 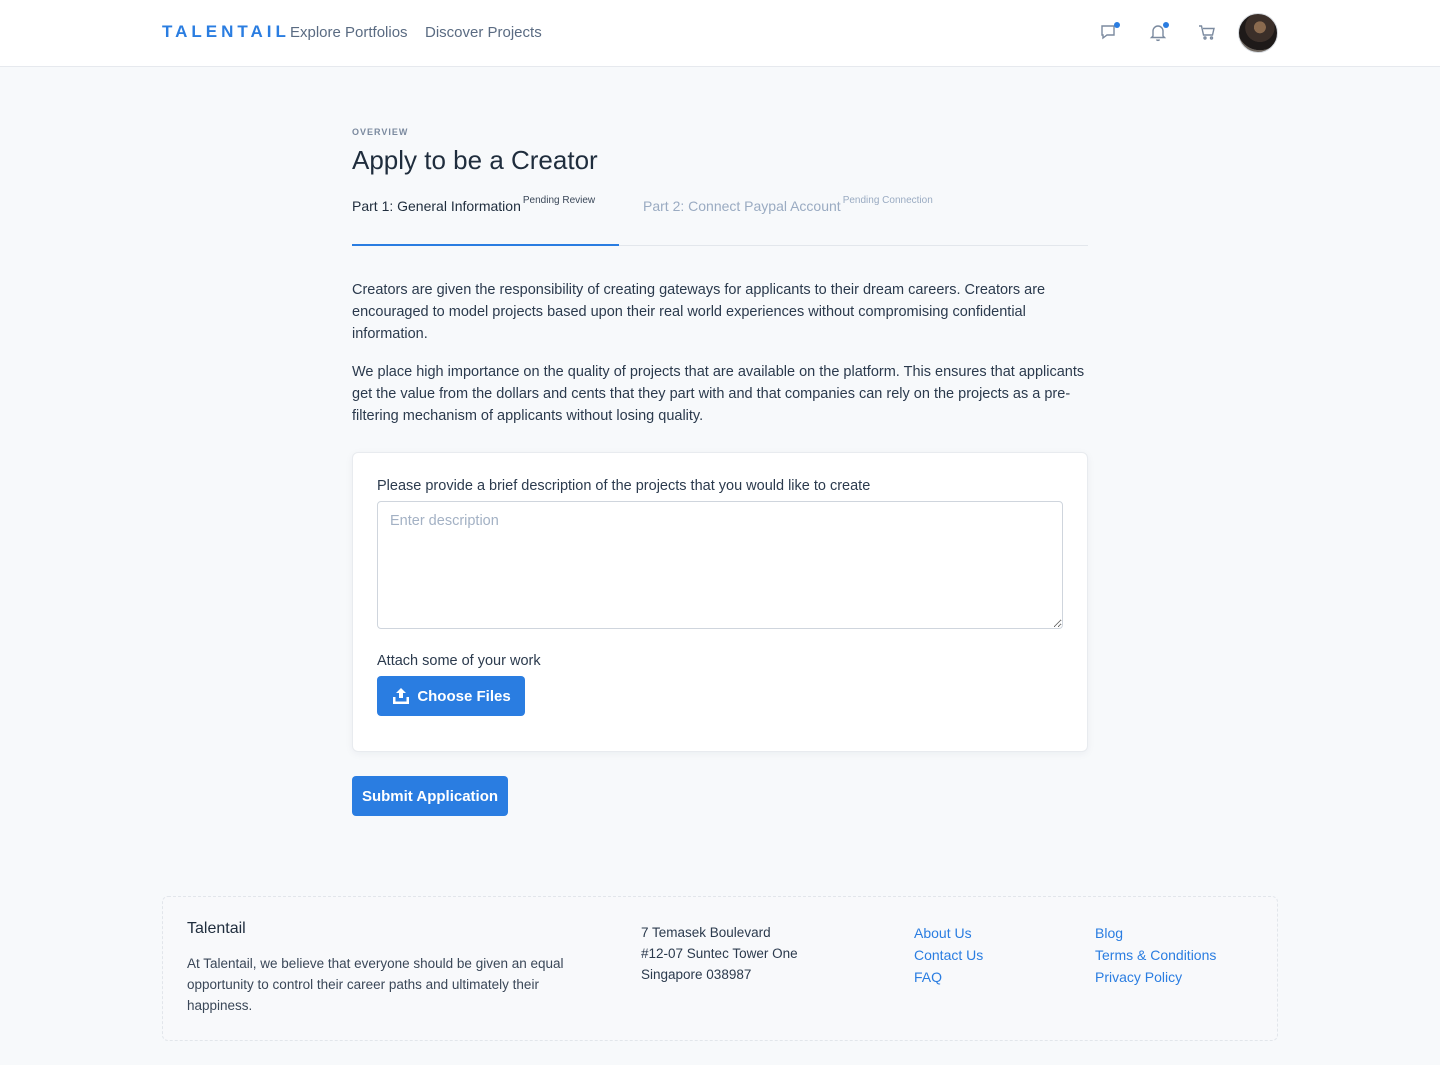 I want to click on upload-icon, so click(x=401, y=696).